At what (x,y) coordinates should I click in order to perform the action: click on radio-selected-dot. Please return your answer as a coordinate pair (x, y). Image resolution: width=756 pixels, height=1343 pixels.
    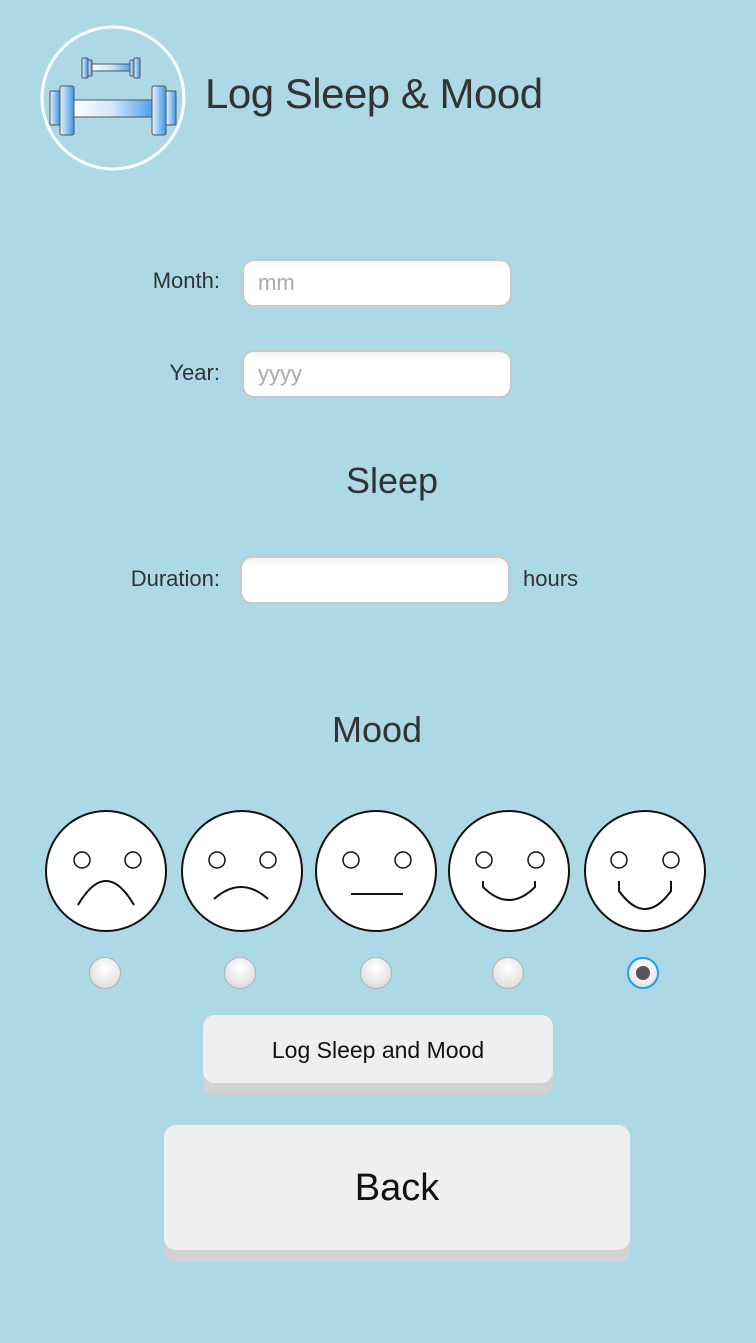
    Looking at the image, I should click on (643, 973).